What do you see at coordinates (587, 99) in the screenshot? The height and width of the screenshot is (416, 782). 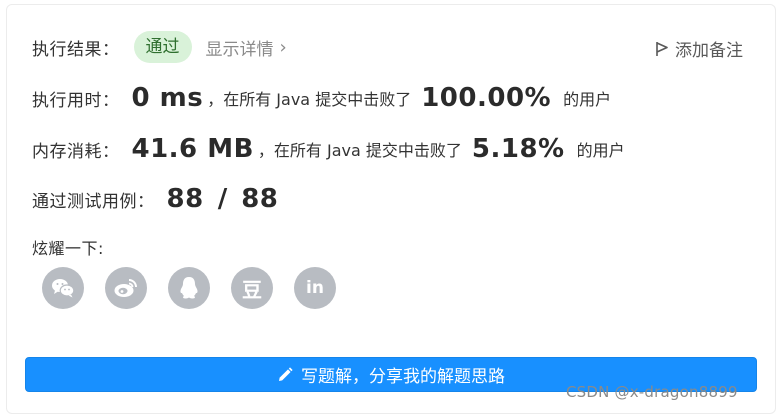 I see `runtime-suffix: 的用户` at bounding box center [587, 99].